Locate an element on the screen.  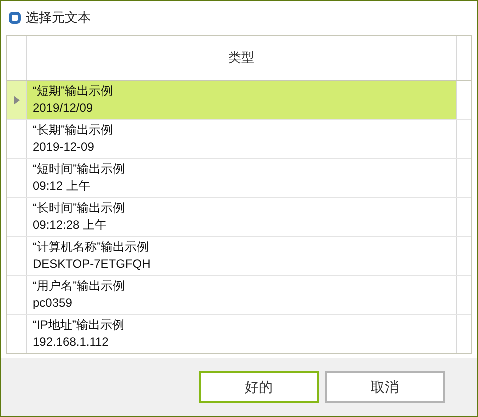
example-value: 09:12:28 上午 is located at coordinates (70, 225).